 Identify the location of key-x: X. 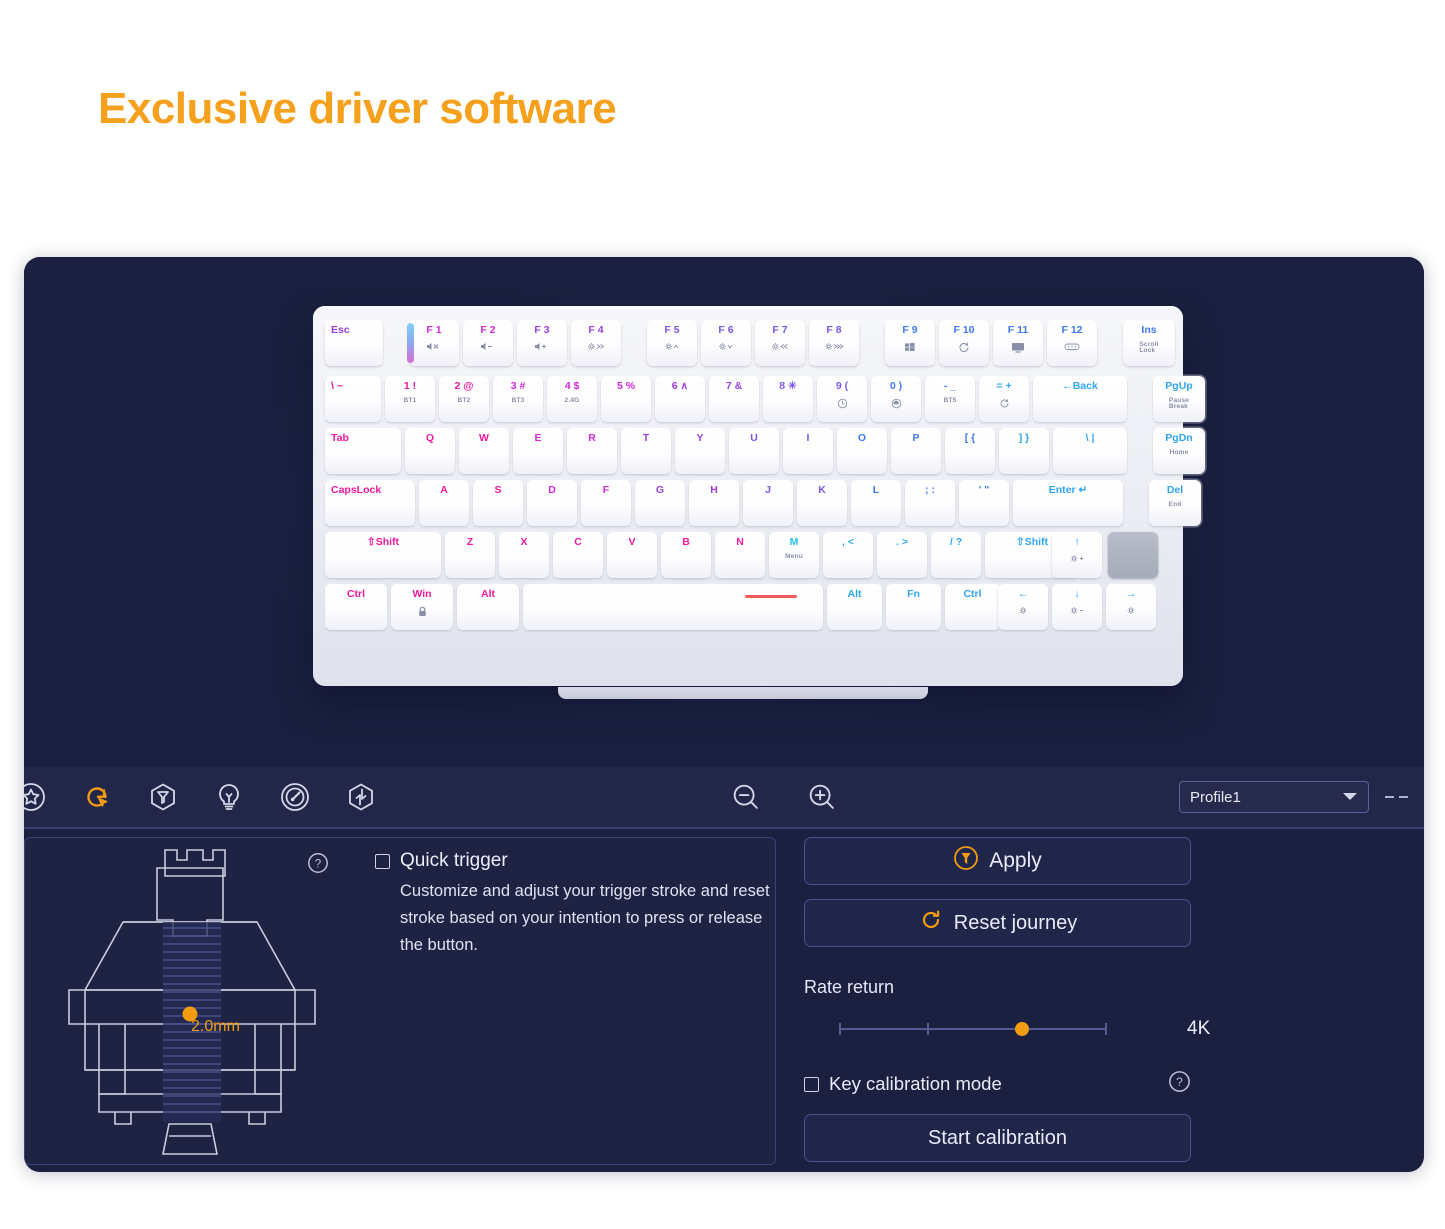
(524, 555).